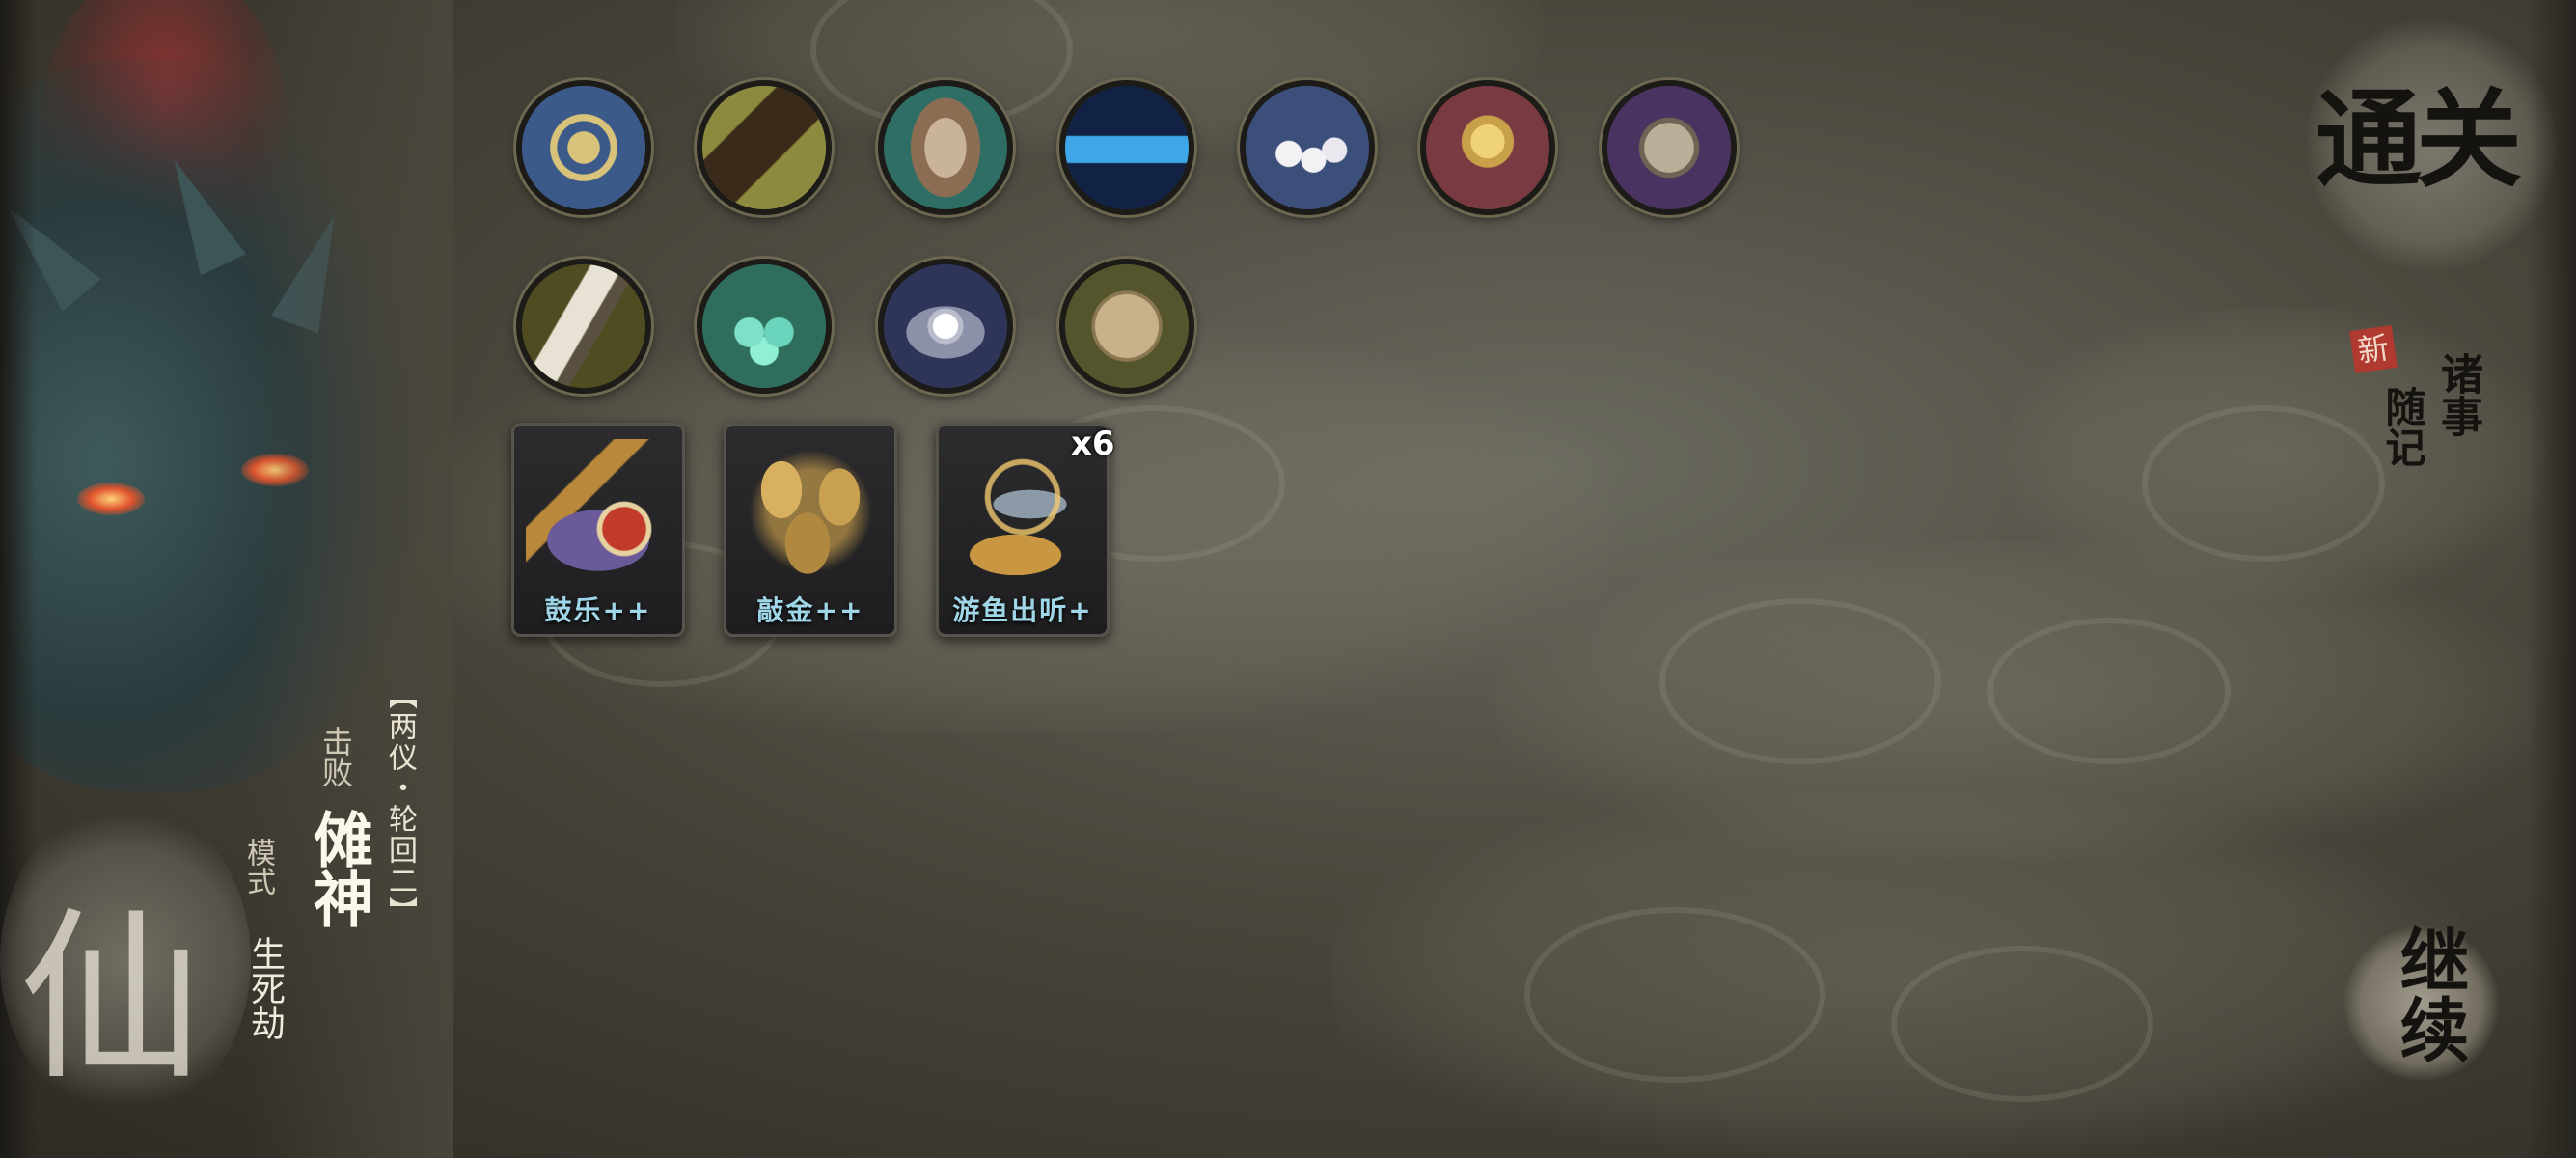 This screenshot has width=2576, height=1158. What do you see at coordinates (400, 803) in the screenshot?
I see `difficulty-bracket: 【两仪・轮回二】` at bounding box center [400, 803].